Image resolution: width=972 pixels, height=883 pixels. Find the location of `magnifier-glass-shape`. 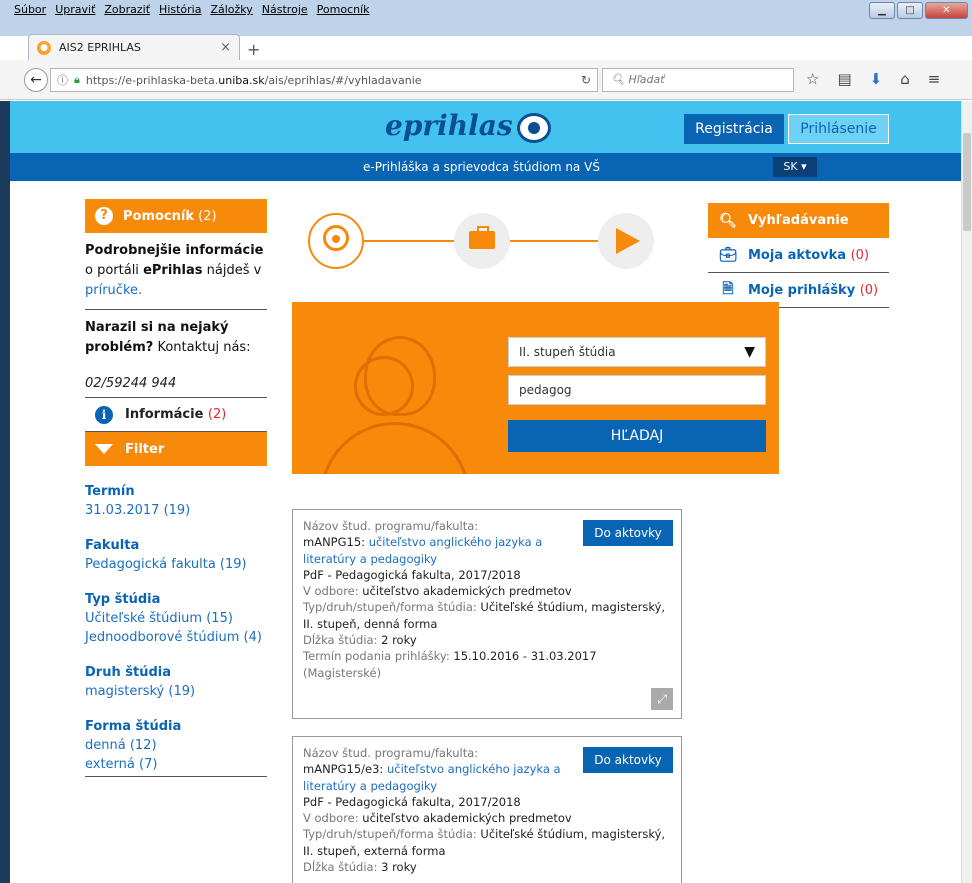

magnifier-glass-shape is located at coordinates (384, 386).